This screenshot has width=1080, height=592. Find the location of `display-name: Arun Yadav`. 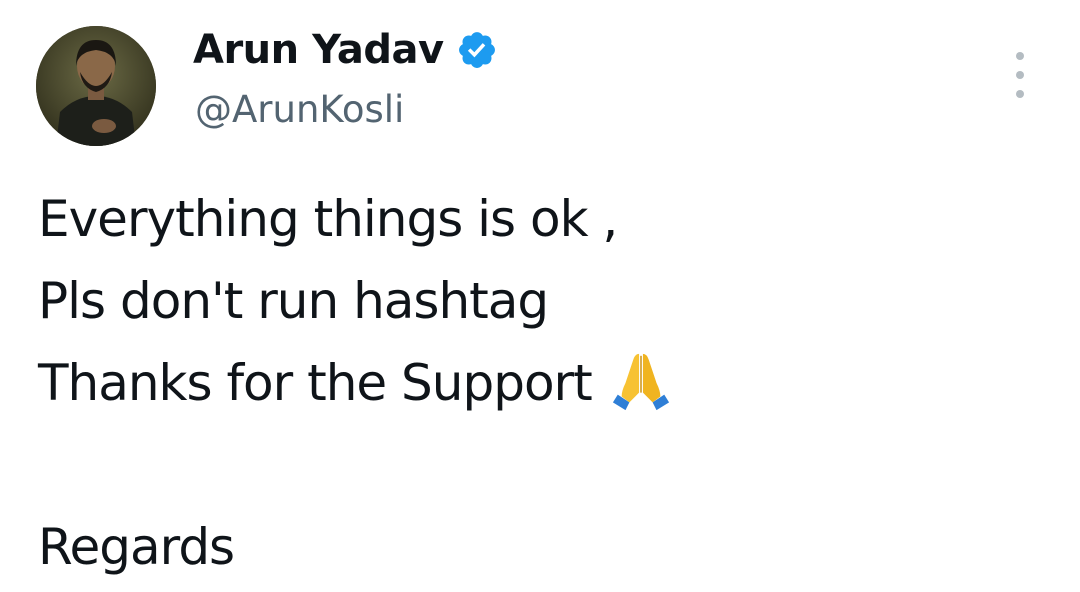

display-name: Arun Yadav is located at coordinates (318, 50).